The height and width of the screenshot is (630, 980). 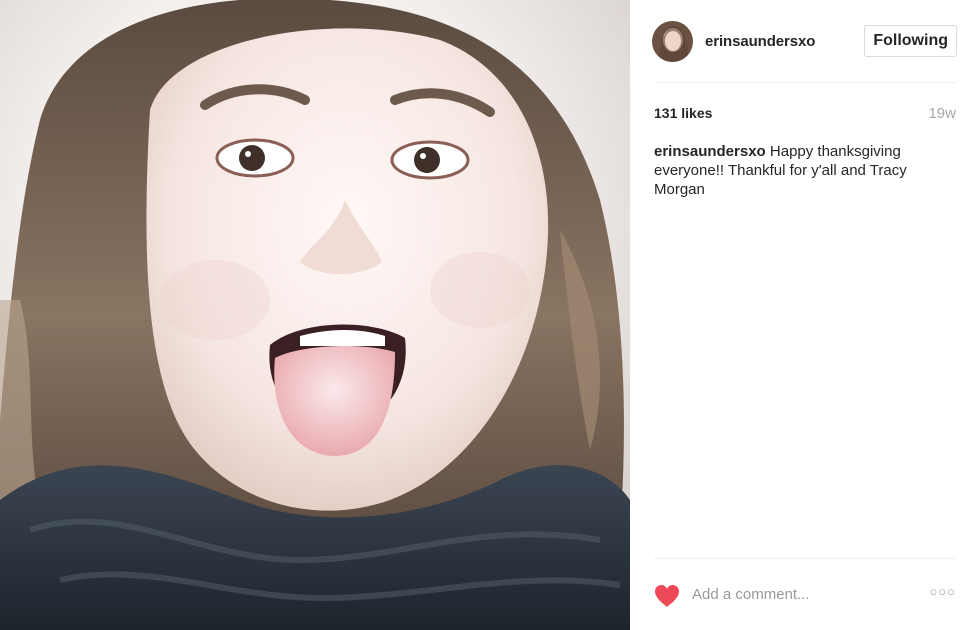 I want to click on post-stats: 131 likes 19w, so click(x=805, y=113).